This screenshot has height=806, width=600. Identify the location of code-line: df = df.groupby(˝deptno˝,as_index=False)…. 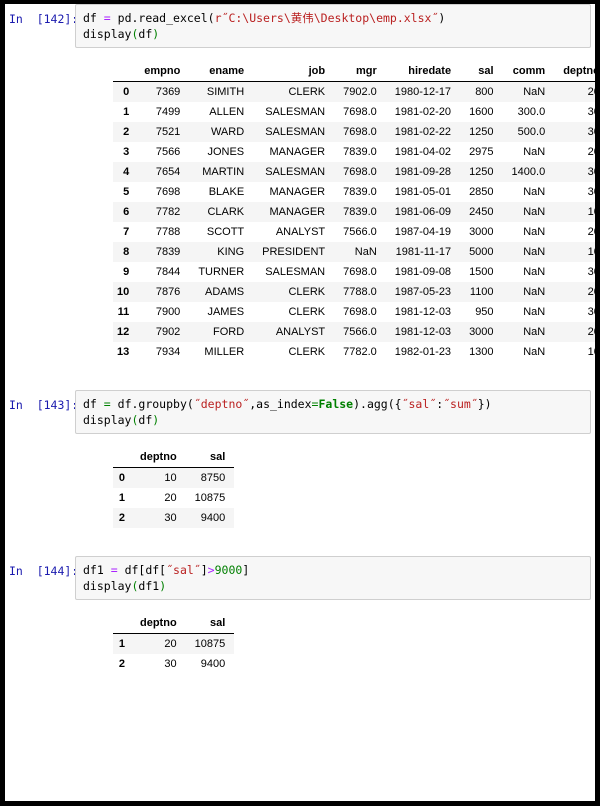
(334, 404).